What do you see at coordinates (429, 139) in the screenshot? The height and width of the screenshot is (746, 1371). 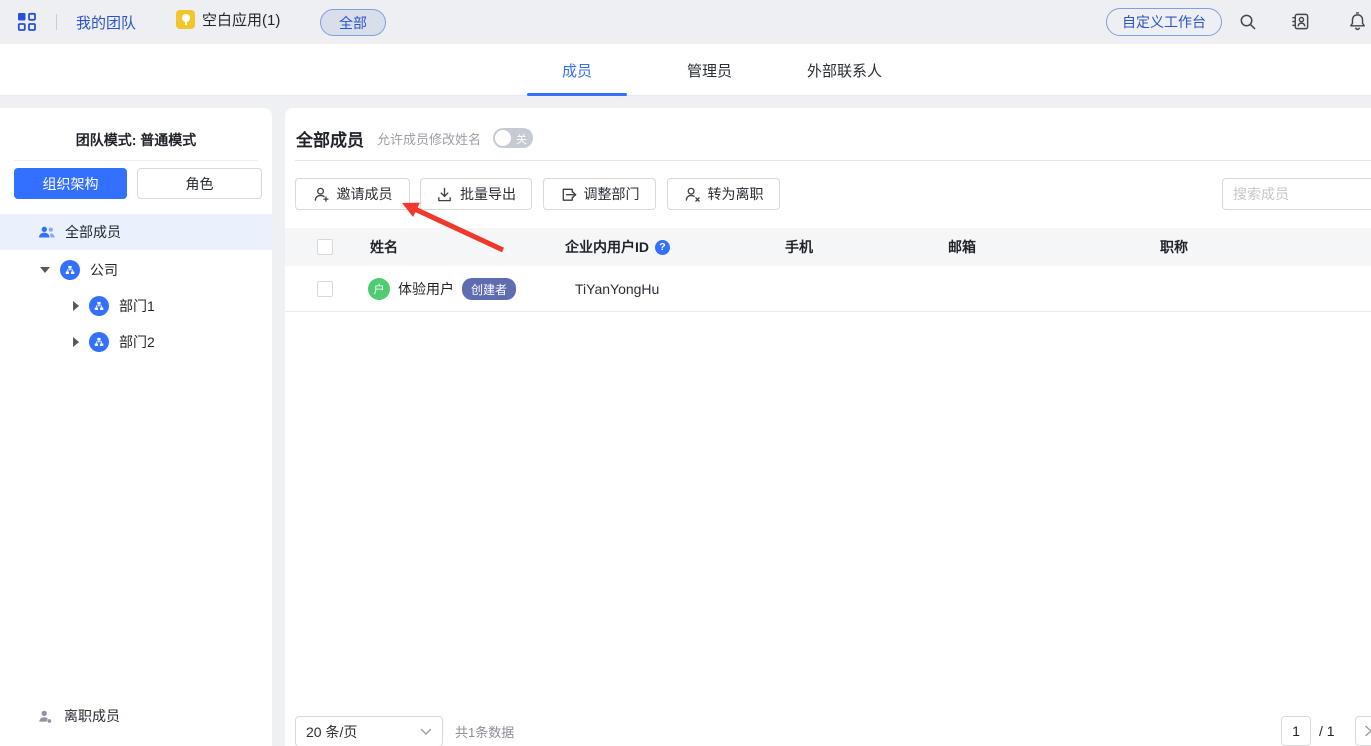 I see `allow-rename-label: 允许成员修改姓名` at bounding box center [429, 139].